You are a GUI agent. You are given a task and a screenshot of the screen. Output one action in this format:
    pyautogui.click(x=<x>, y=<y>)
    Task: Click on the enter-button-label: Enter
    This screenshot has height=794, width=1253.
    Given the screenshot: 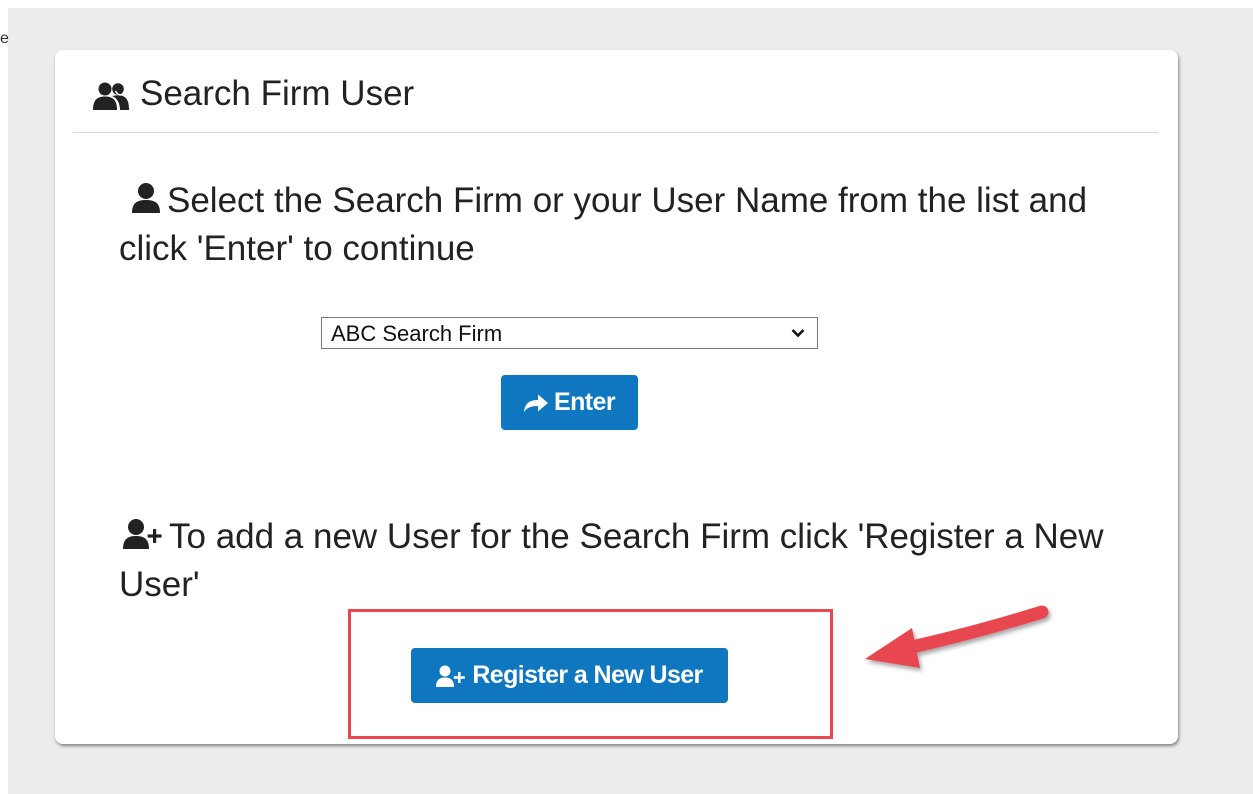 What is the action you would take?
    pyautogui.click(x=585, y=402)
    